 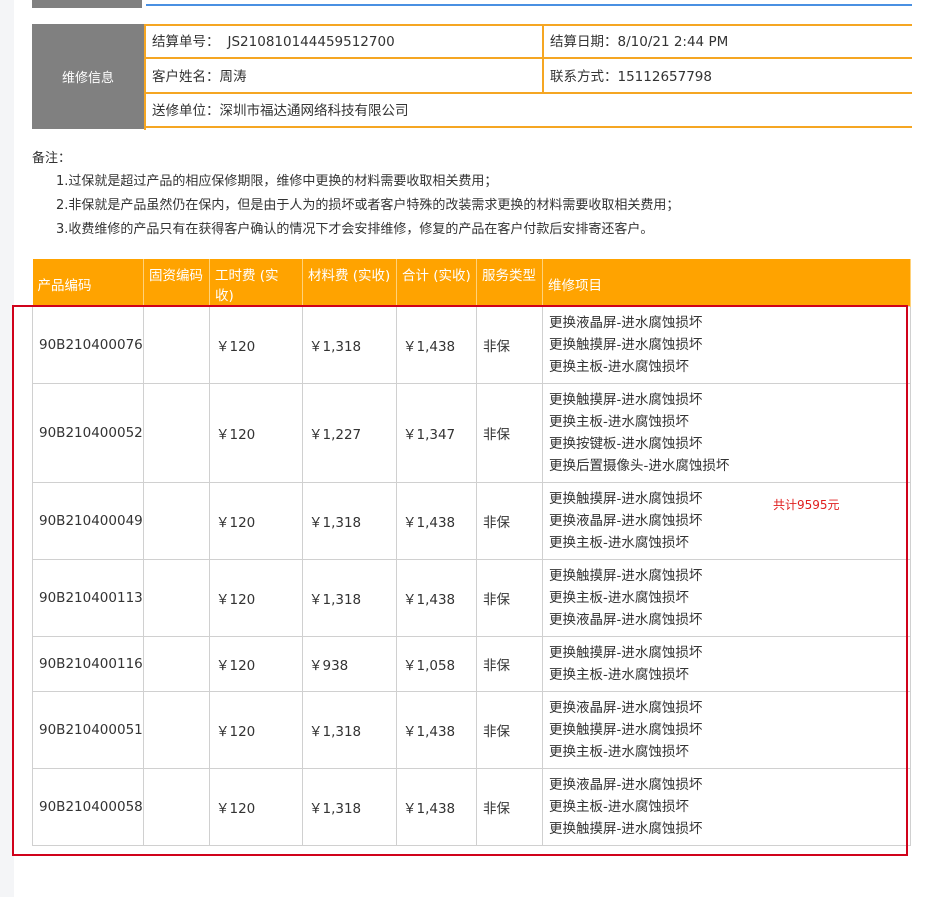 What do you see at coordinates (726, 664) in the screenshot?
I see `repair-items-cell: 更换触摸屏-进水腐蚀损坏 更换主板-进水腐蚀损坏` at bounding box center [726, 664].